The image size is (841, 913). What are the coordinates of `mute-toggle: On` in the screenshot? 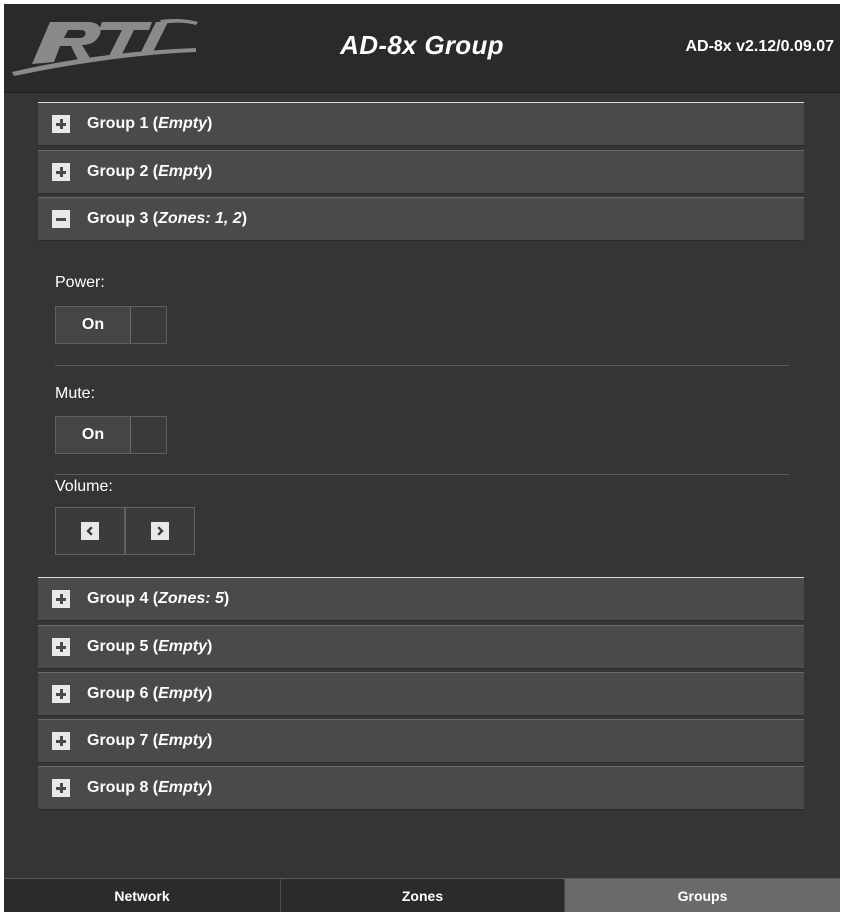 It's located at (111, 435).